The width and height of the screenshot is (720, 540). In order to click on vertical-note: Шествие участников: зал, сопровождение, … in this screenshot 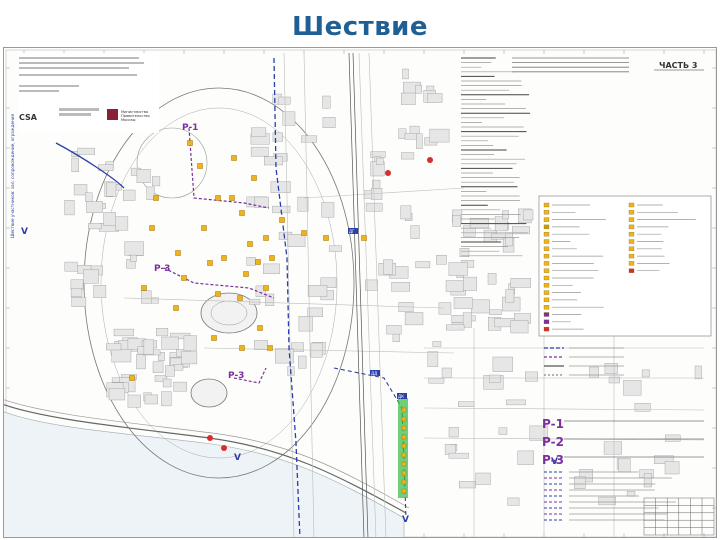, I will do `click(12, 175)`.